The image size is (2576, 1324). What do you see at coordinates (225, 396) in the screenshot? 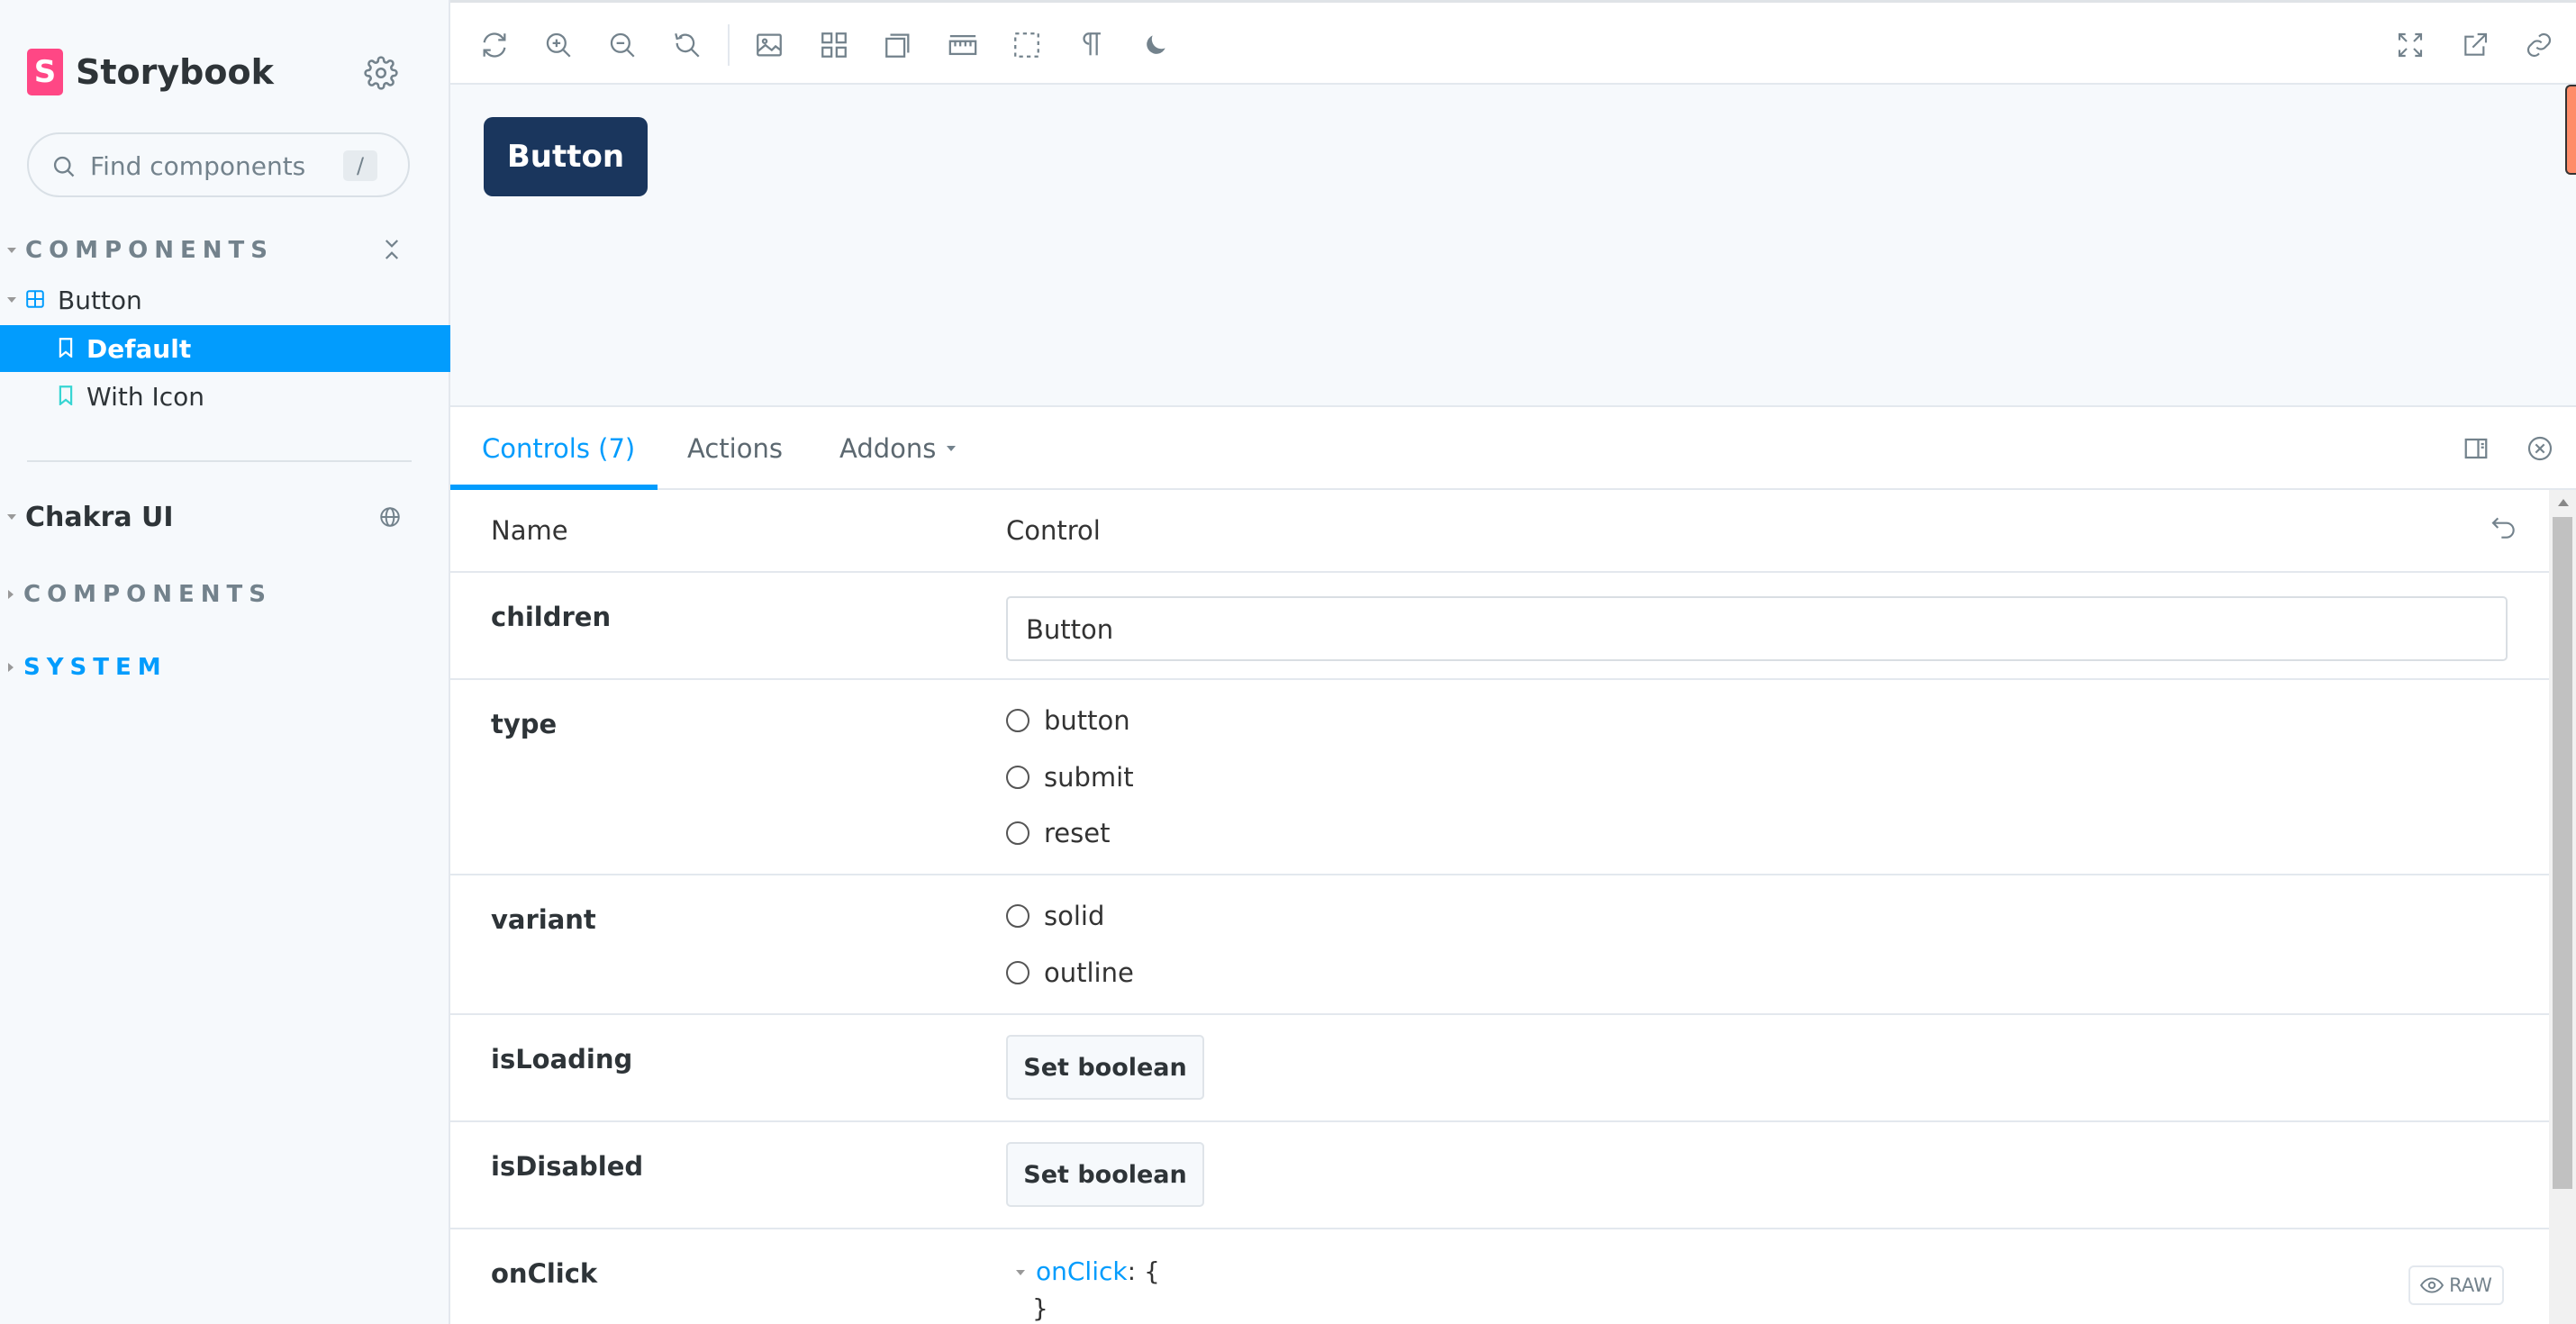
I see `tree-item-story-with-icon: With Icon` at bounding box center [225, 396].